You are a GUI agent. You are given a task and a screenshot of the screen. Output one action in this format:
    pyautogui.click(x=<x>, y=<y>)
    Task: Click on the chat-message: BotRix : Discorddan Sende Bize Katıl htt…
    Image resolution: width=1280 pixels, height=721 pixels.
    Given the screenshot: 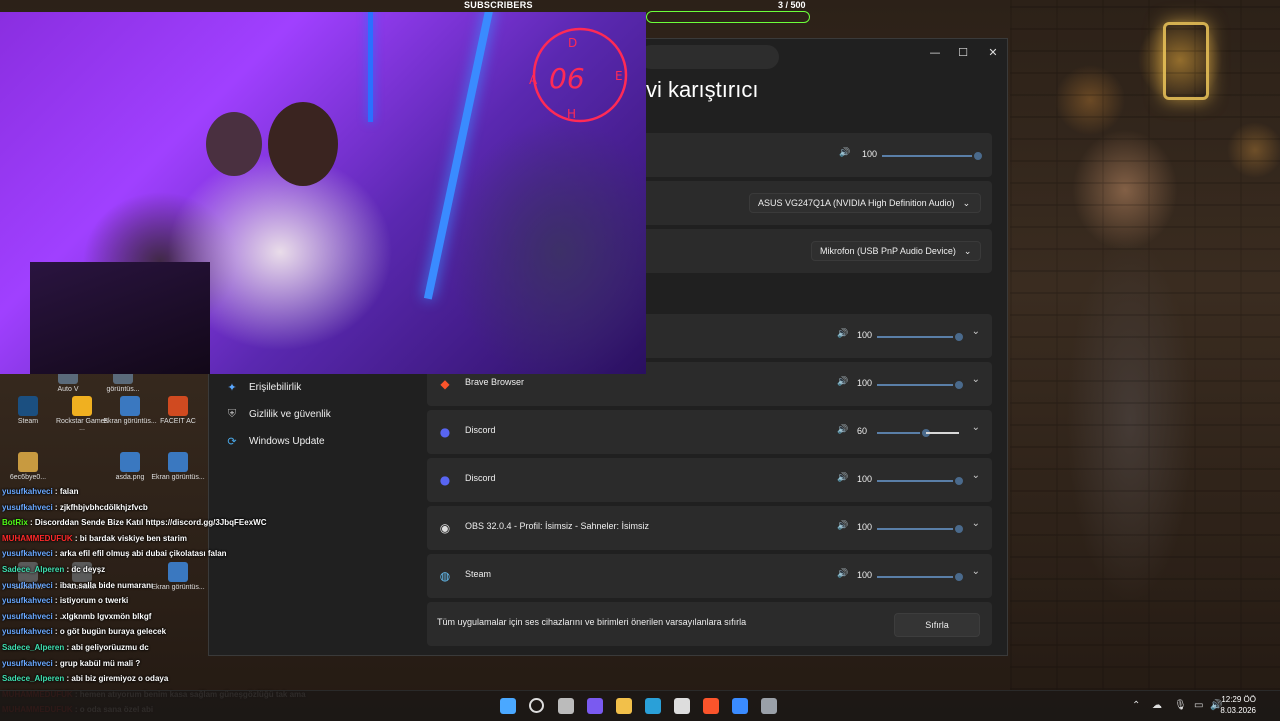 What is the action you would take?
    pyautogui.click(x=167, y=523)
    